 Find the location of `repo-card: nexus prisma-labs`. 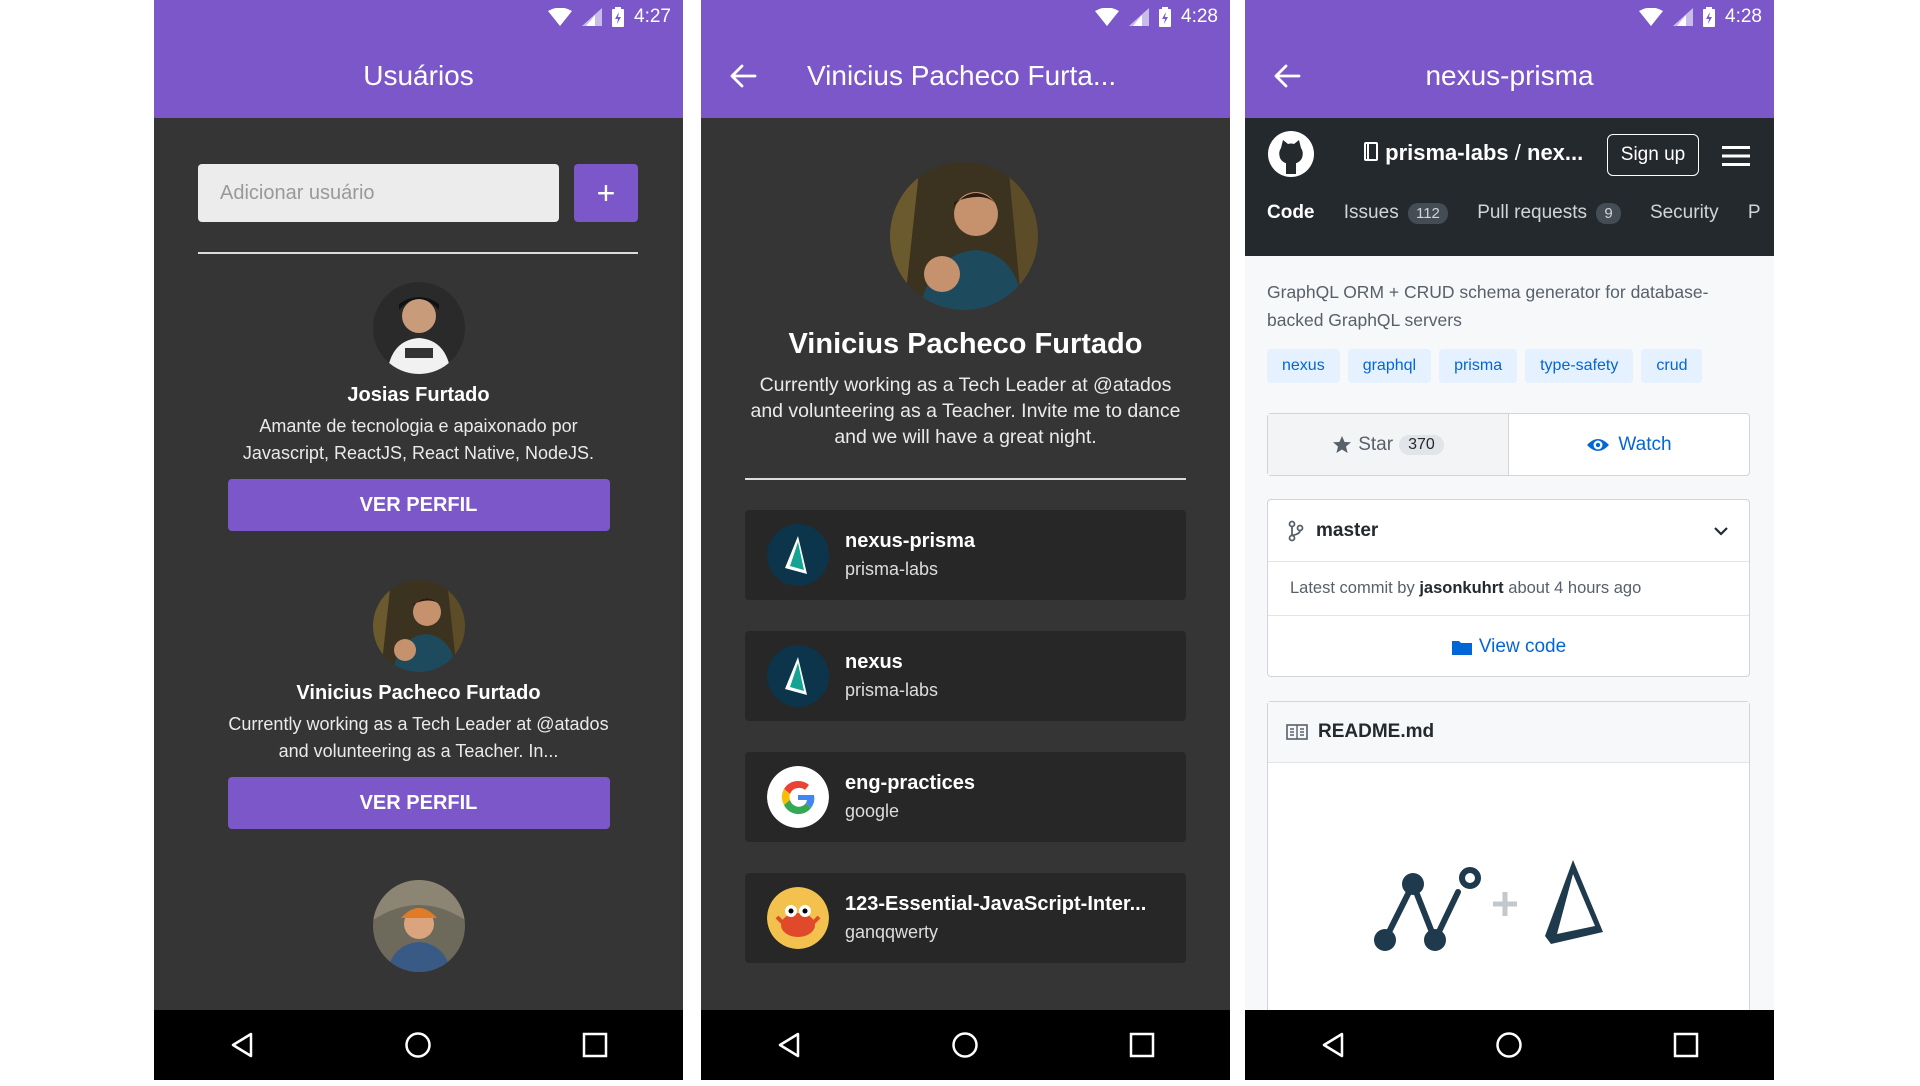

repo-card: nexus prisma-labs is located at coordinates (965, 676).